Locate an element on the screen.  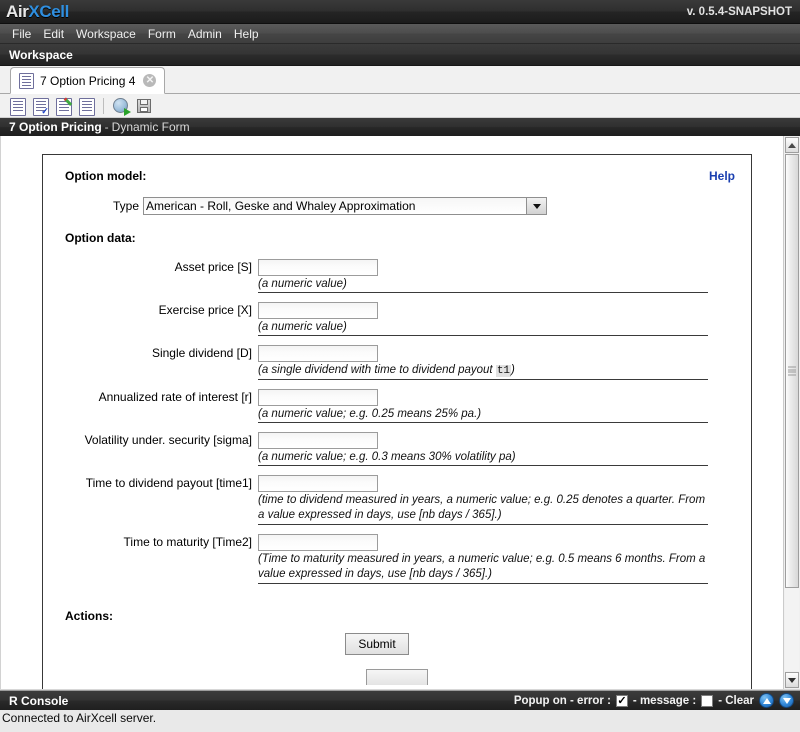
form-toolbar: ✓ is located at coordinates (400, 106).